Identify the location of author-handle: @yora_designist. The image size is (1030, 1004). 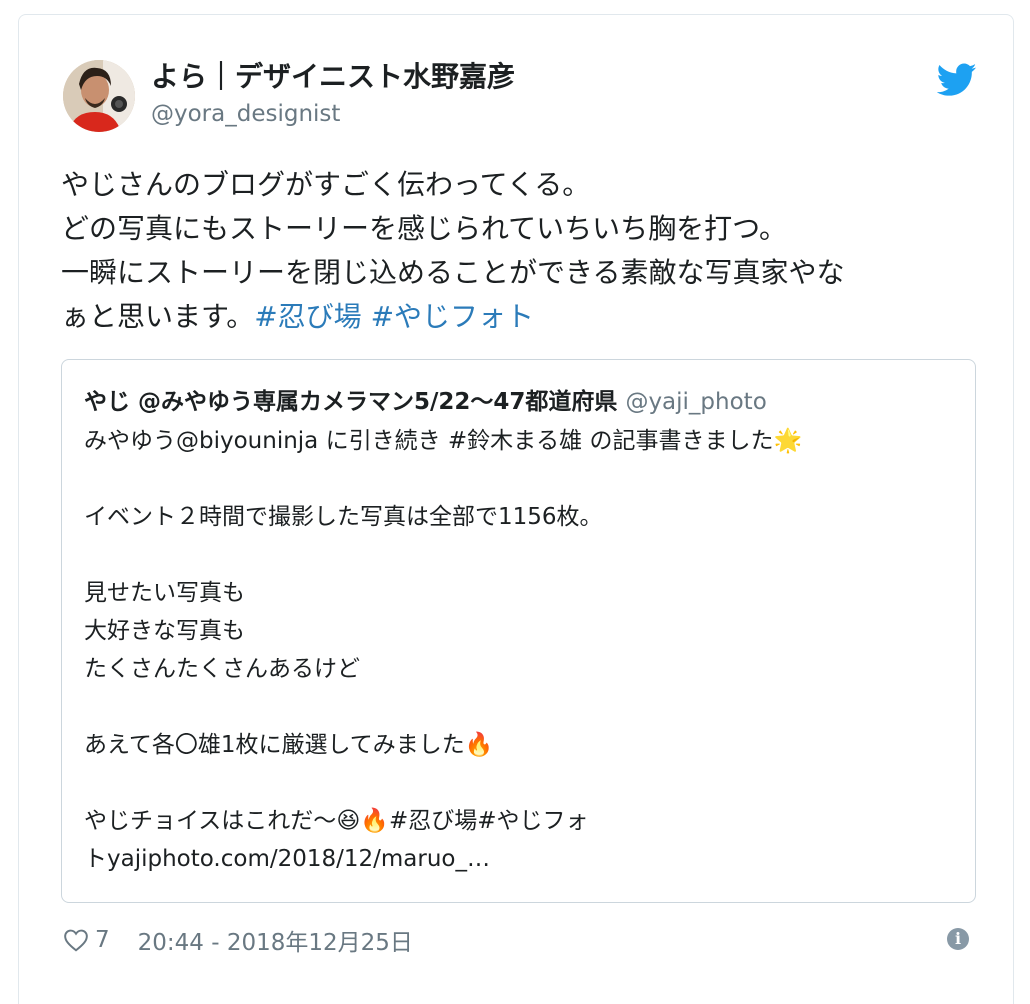
(245, 114).